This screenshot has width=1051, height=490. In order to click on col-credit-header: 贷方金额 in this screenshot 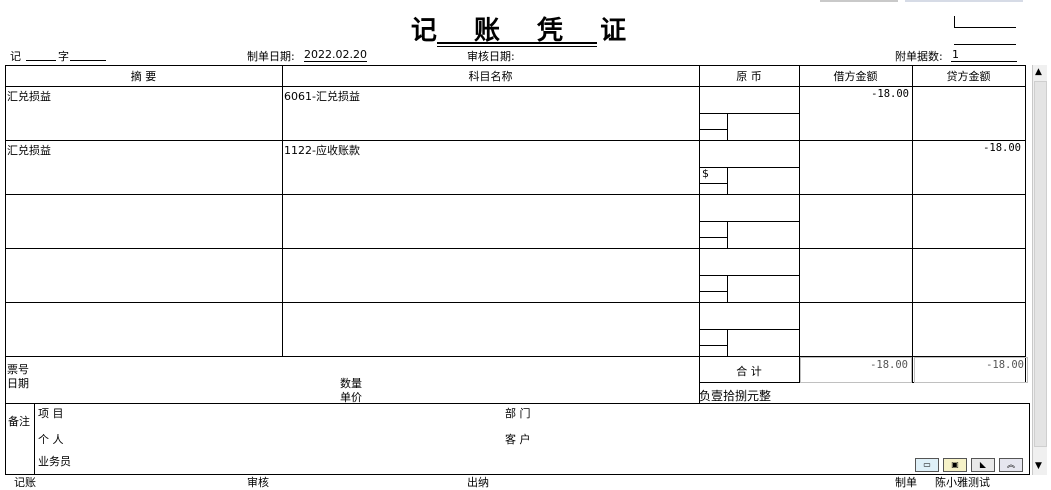, I will do `click(968, 76)`.